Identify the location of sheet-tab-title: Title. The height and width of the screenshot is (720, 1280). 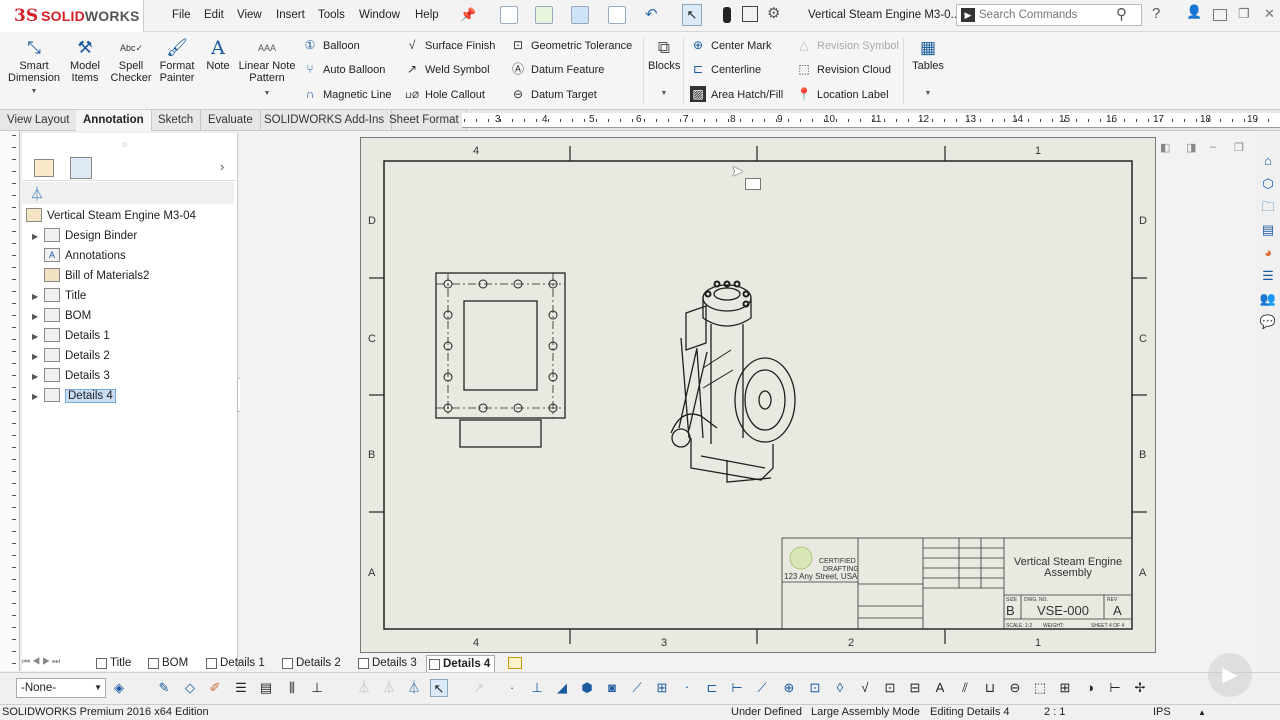
(112, 663).